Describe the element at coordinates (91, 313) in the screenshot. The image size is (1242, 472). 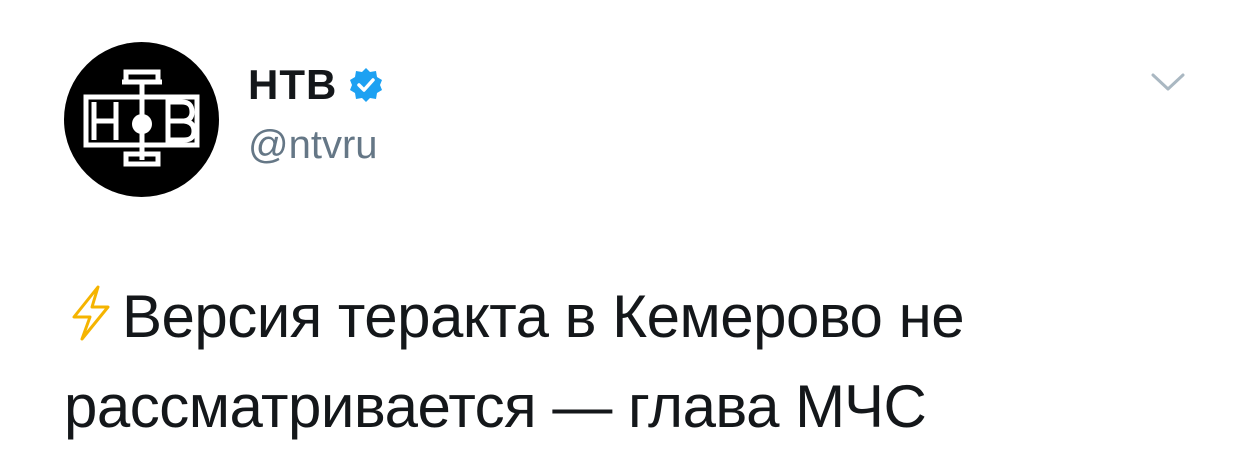
I see `lightning-icon` at that location.